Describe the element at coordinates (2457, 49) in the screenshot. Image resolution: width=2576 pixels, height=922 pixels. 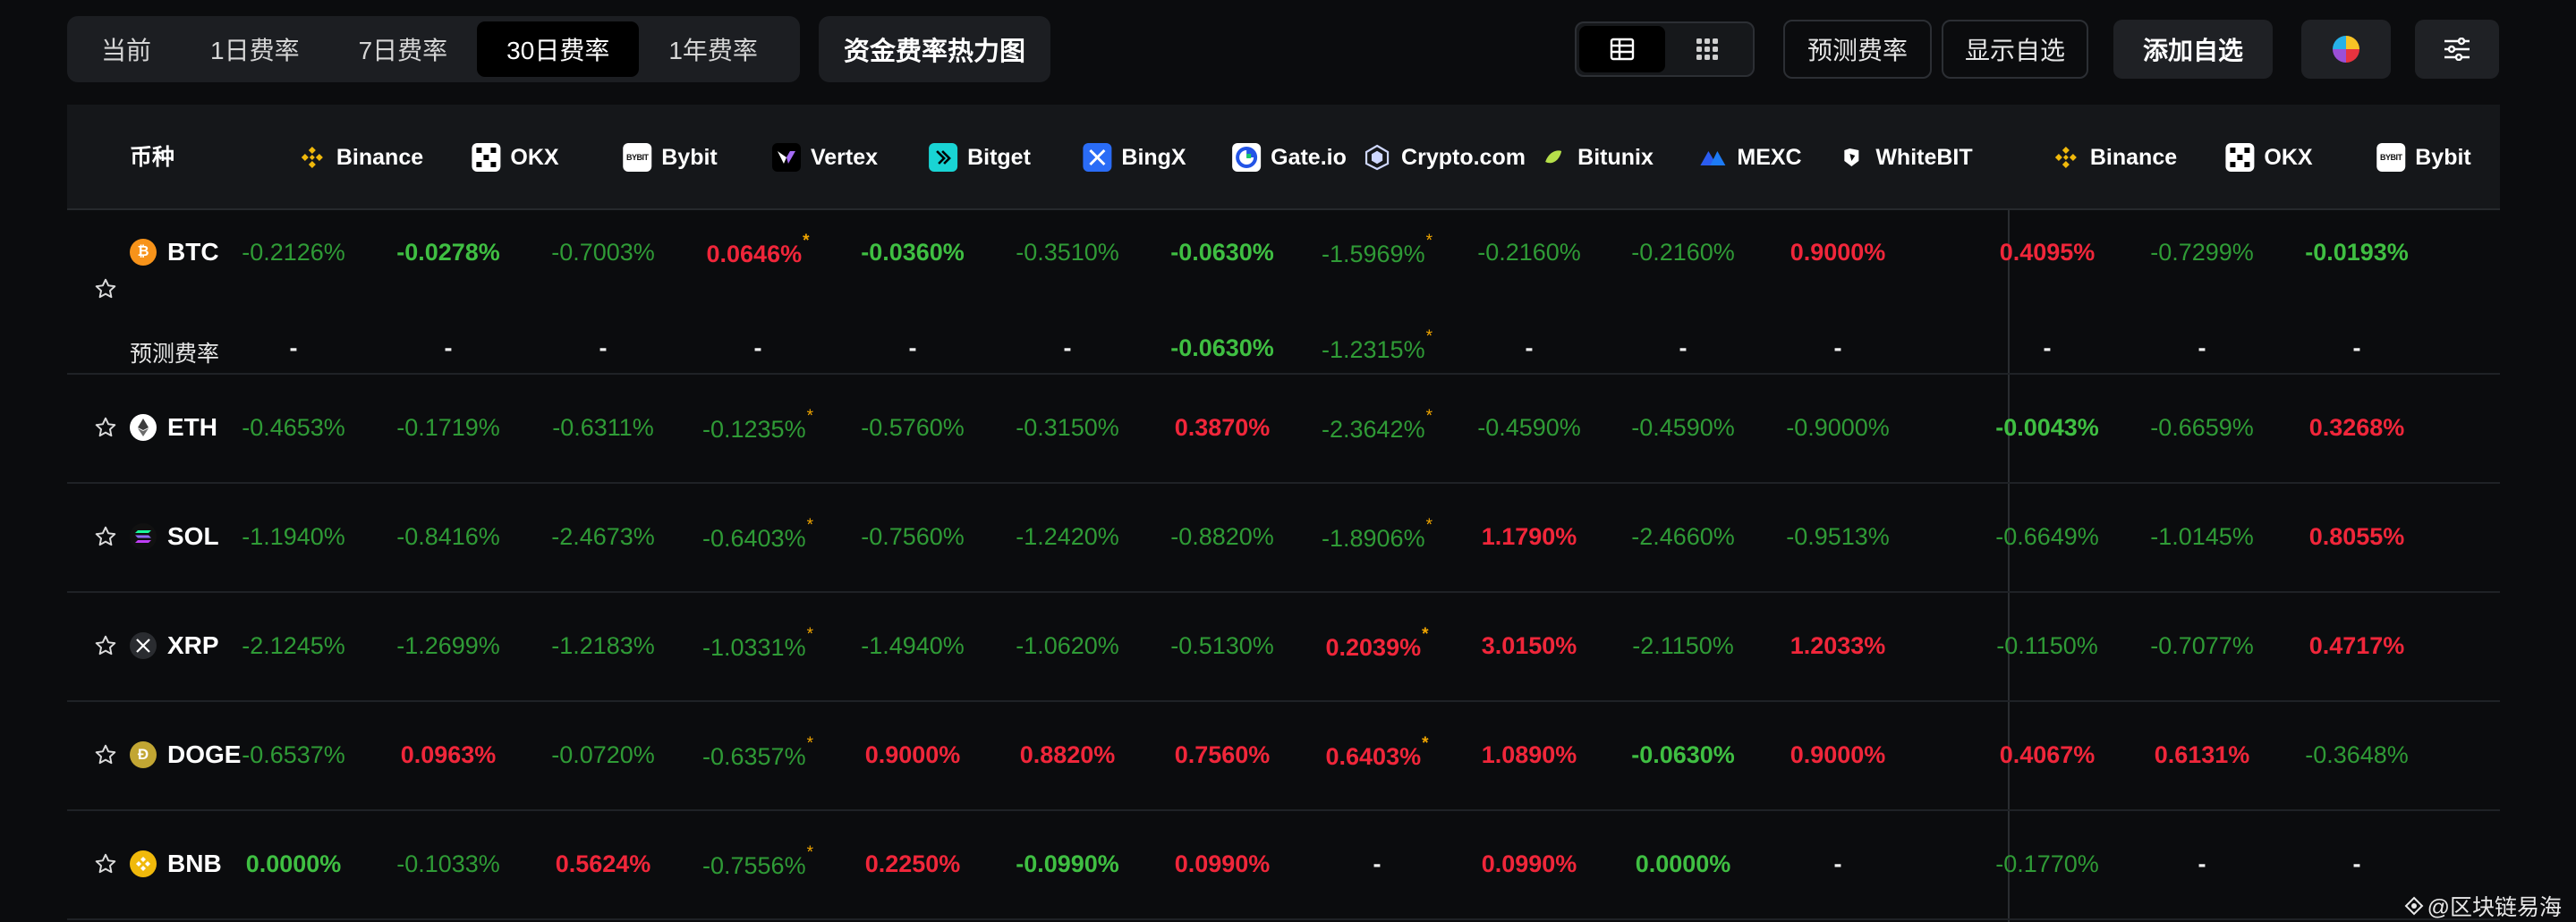
I see `settings-button` at that location.